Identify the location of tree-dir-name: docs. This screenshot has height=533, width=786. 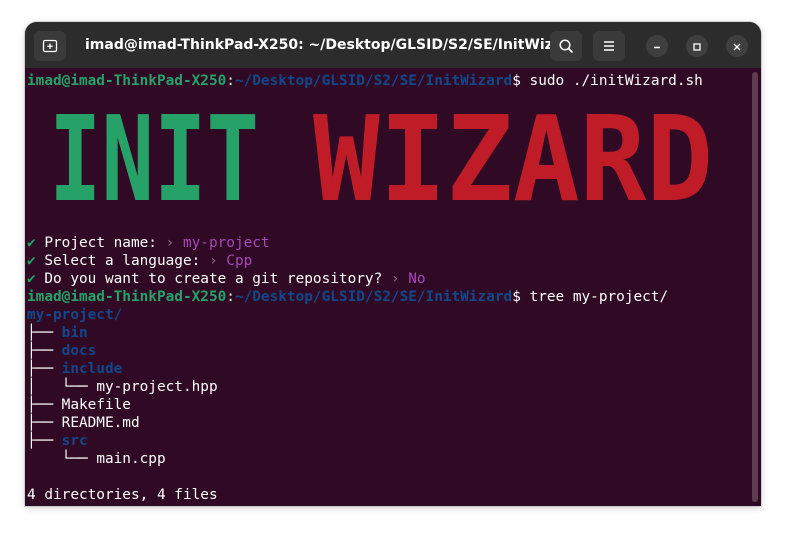
(79, 351).